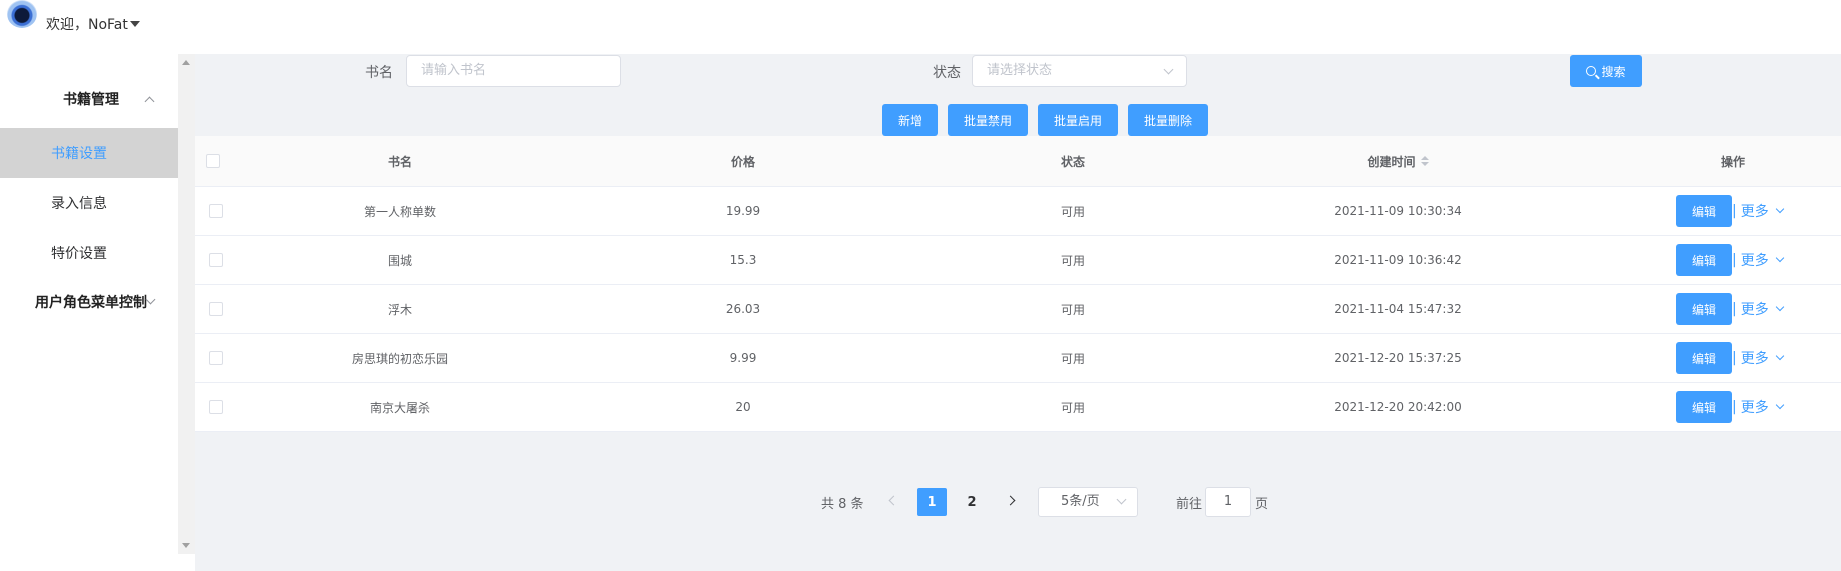  I want to click on page-suffix: 页, so click(1262, 504).